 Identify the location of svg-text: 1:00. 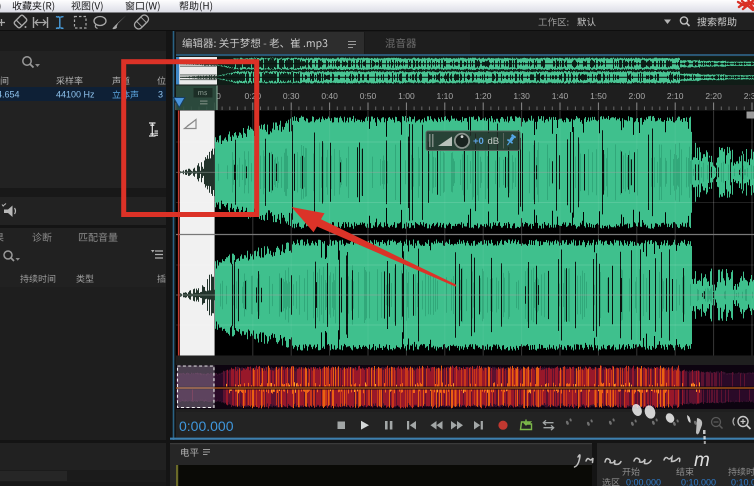
(406, 96).